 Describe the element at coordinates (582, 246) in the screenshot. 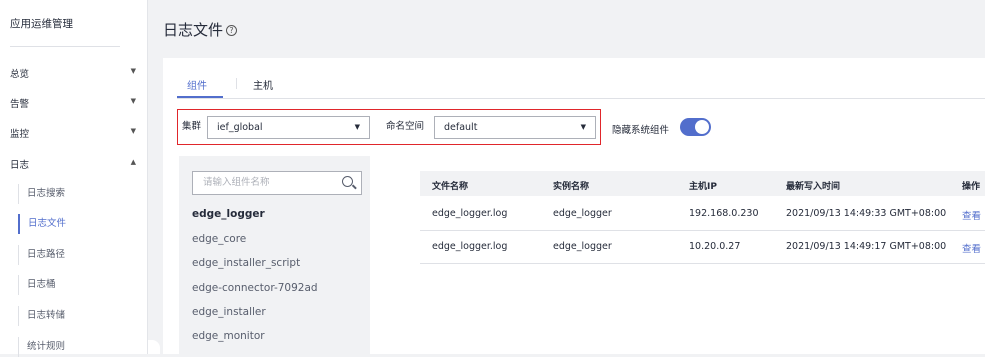

I see `row2-instance-name: edge_logger` at that location.